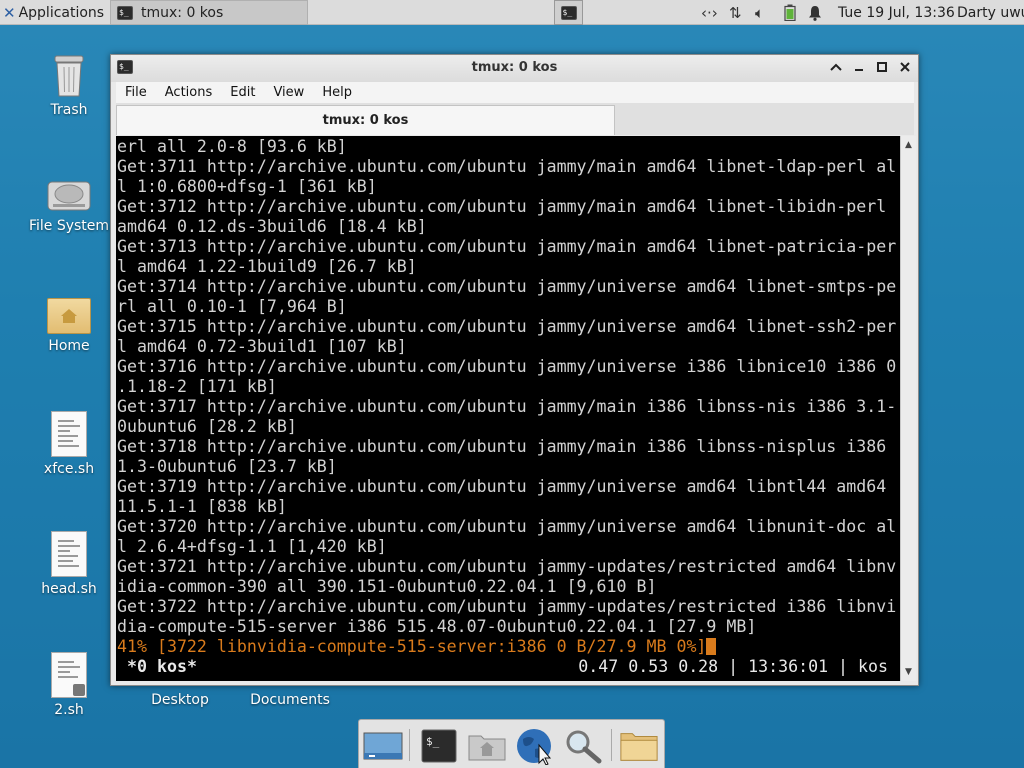 This screenshot has height=768, width=1024. I want to click on scroll-down-arrow-icon: ▼, so click(908, 672).